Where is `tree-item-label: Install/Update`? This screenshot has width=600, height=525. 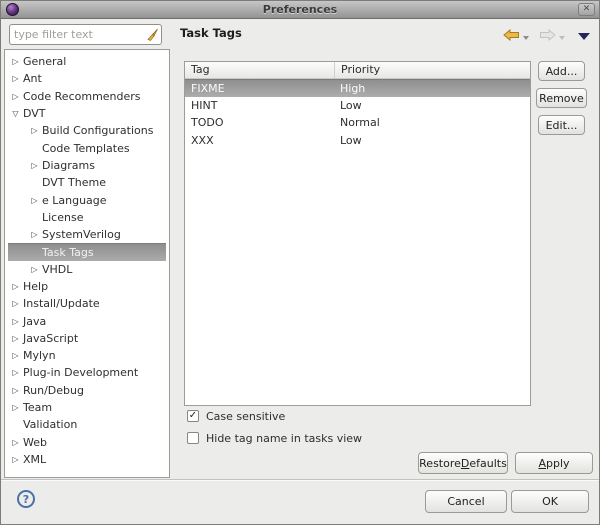
tree-item-label: Install/Update is located at coordinates (61, 304).